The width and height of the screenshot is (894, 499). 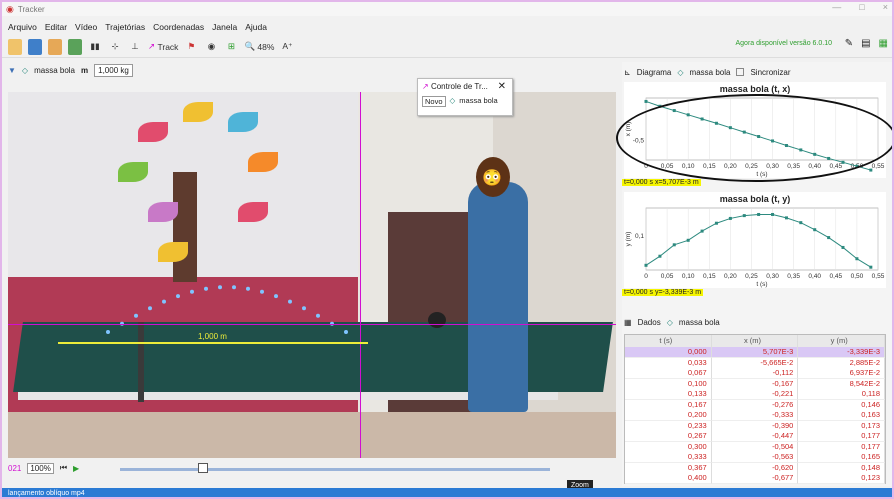 I want to click on table-cell: -0,276, so click(x=755, y=404).